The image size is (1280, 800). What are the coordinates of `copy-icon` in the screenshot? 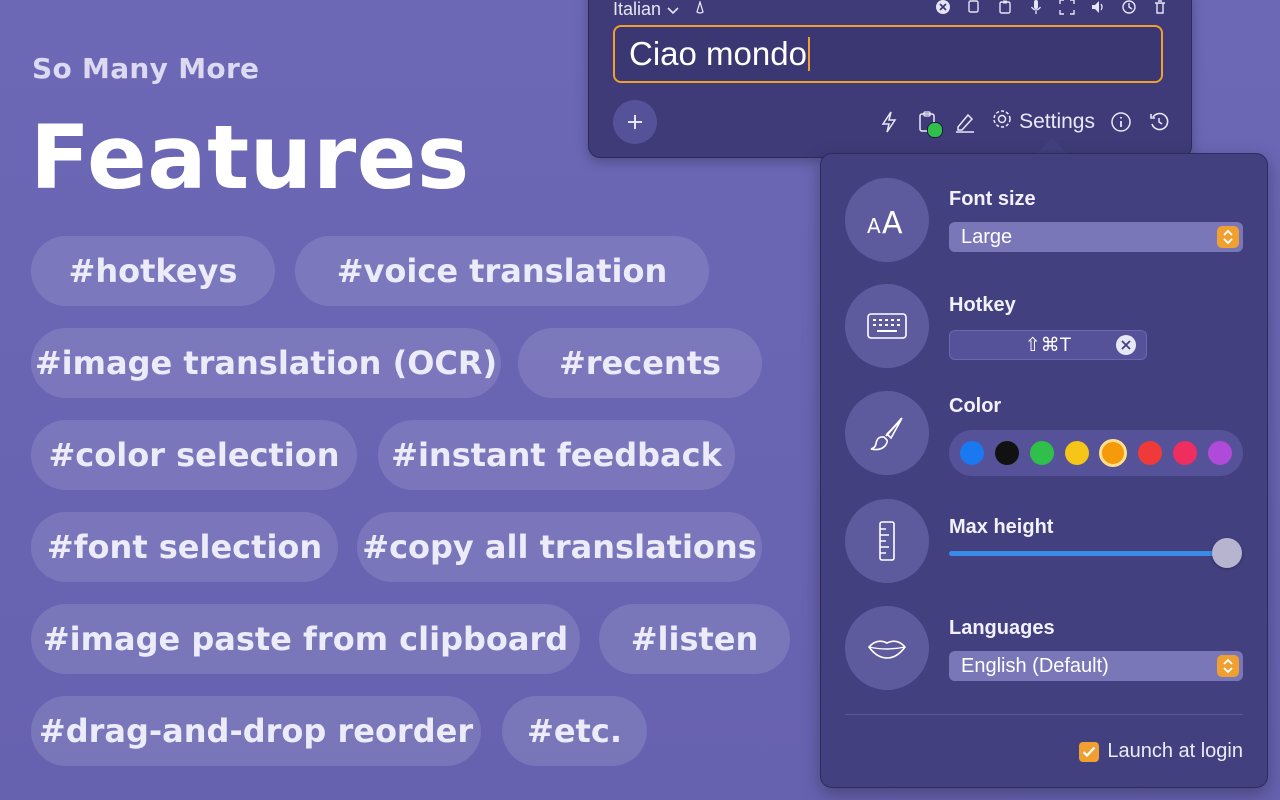 It's located at (973, 8).